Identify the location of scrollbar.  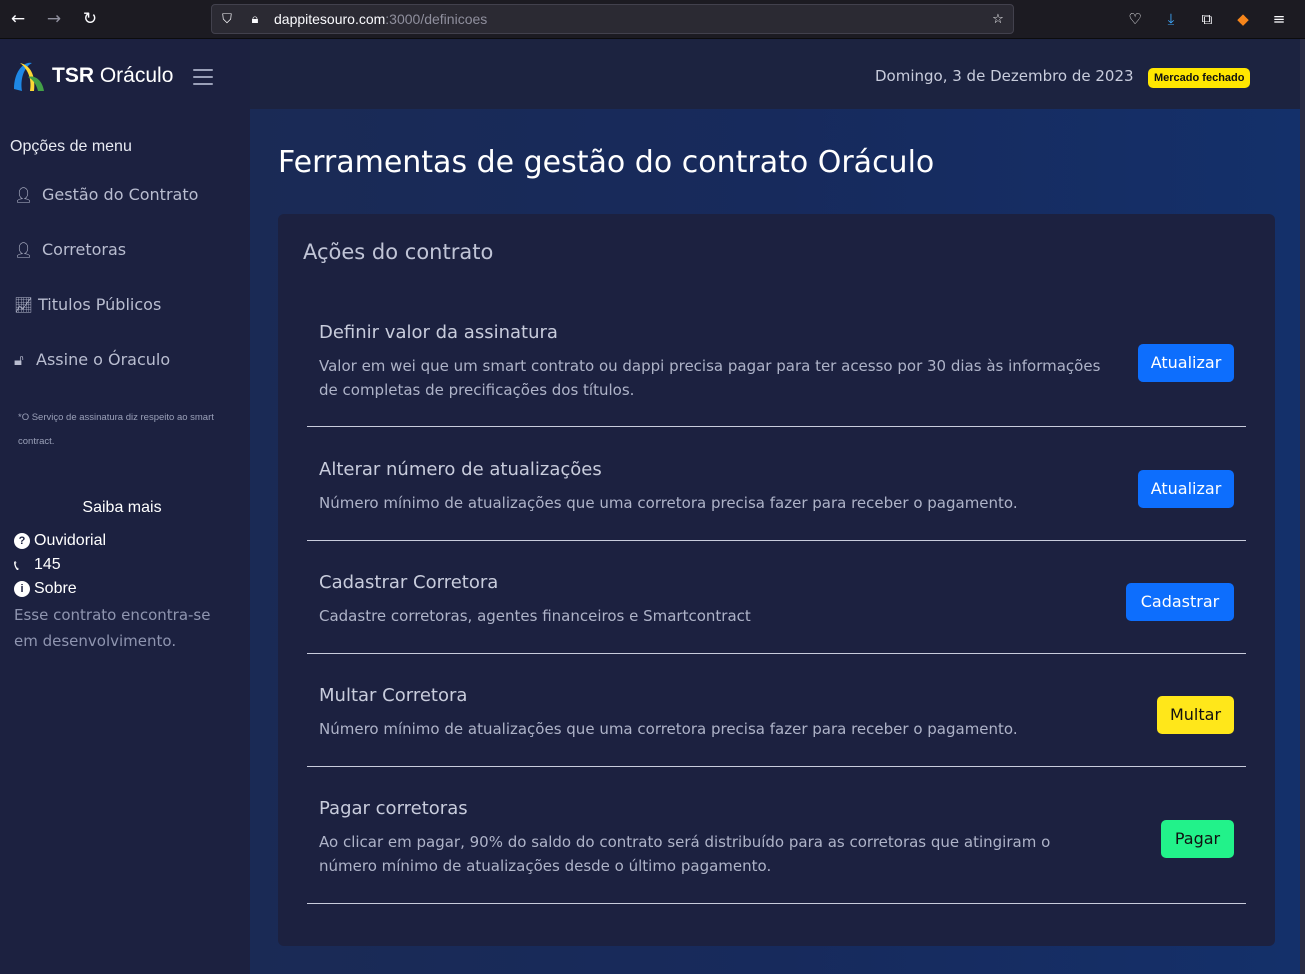
(1302, 506).